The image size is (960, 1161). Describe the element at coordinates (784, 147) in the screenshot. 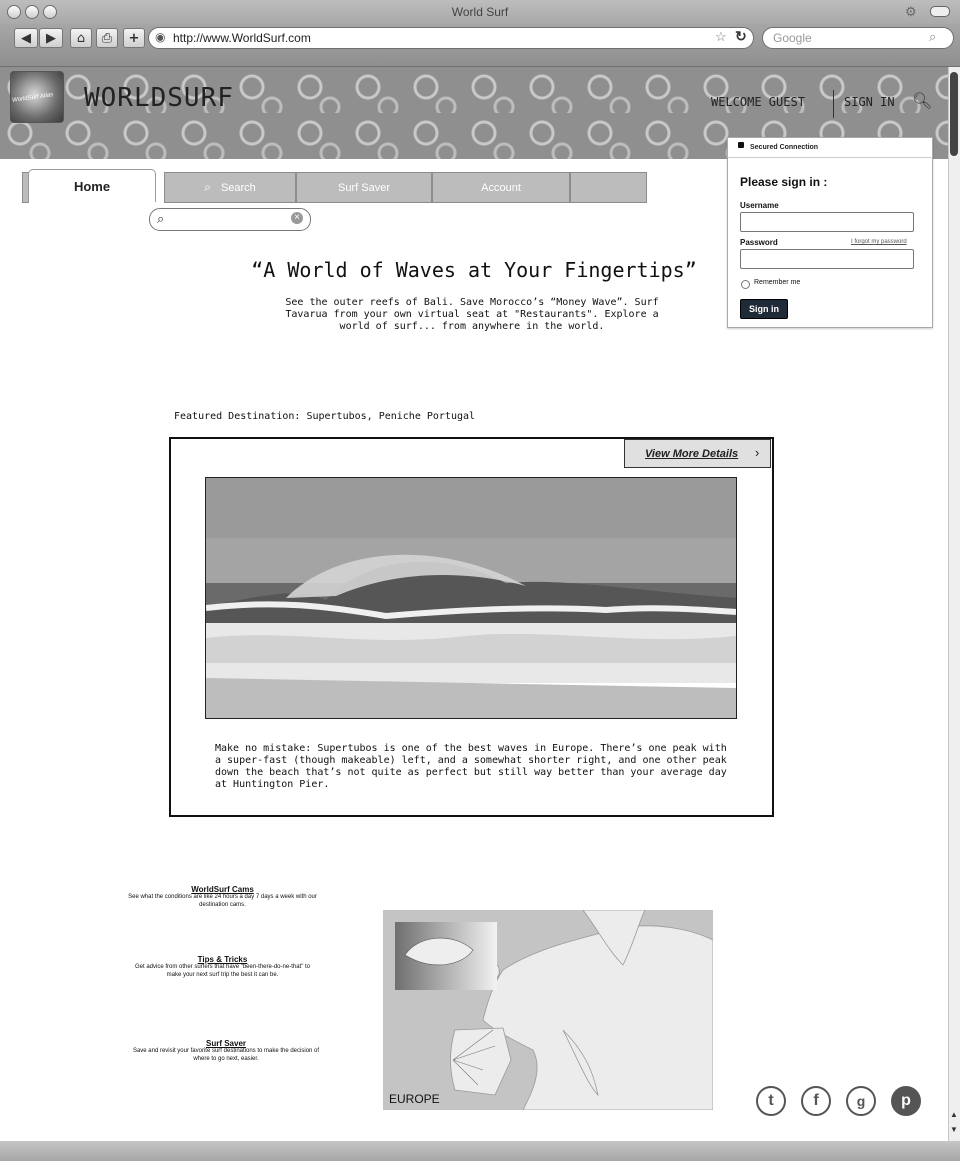

I see `secured-connection-text: Secured Connection` at that location.